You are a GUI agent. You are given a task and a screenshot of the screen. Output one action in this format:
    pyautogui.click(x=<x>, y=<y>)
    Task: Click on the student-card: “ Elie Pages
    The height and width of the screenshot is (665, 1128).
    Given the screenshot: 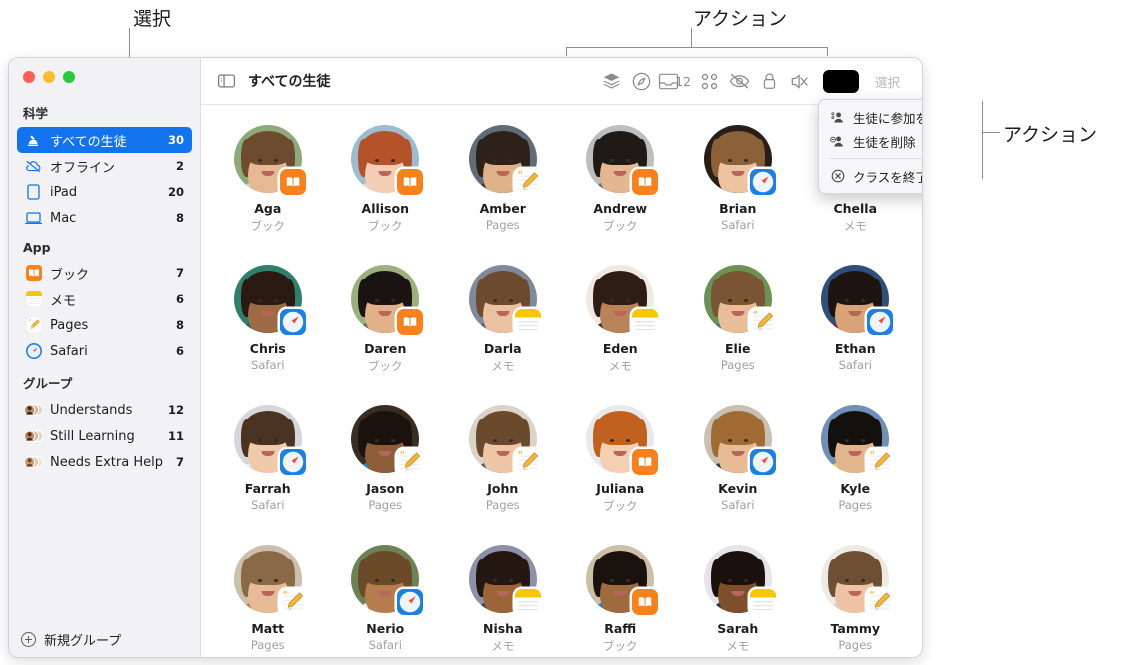 What is the action you would take?
    pyautogui.click(x=738, y=329)
    